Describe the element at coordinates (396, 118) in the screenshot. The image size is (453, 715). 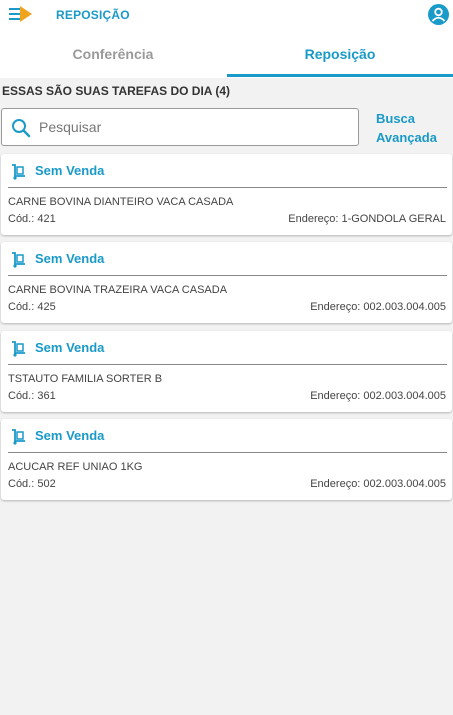
I see `advanced-search-label-1: Busca` at that location.